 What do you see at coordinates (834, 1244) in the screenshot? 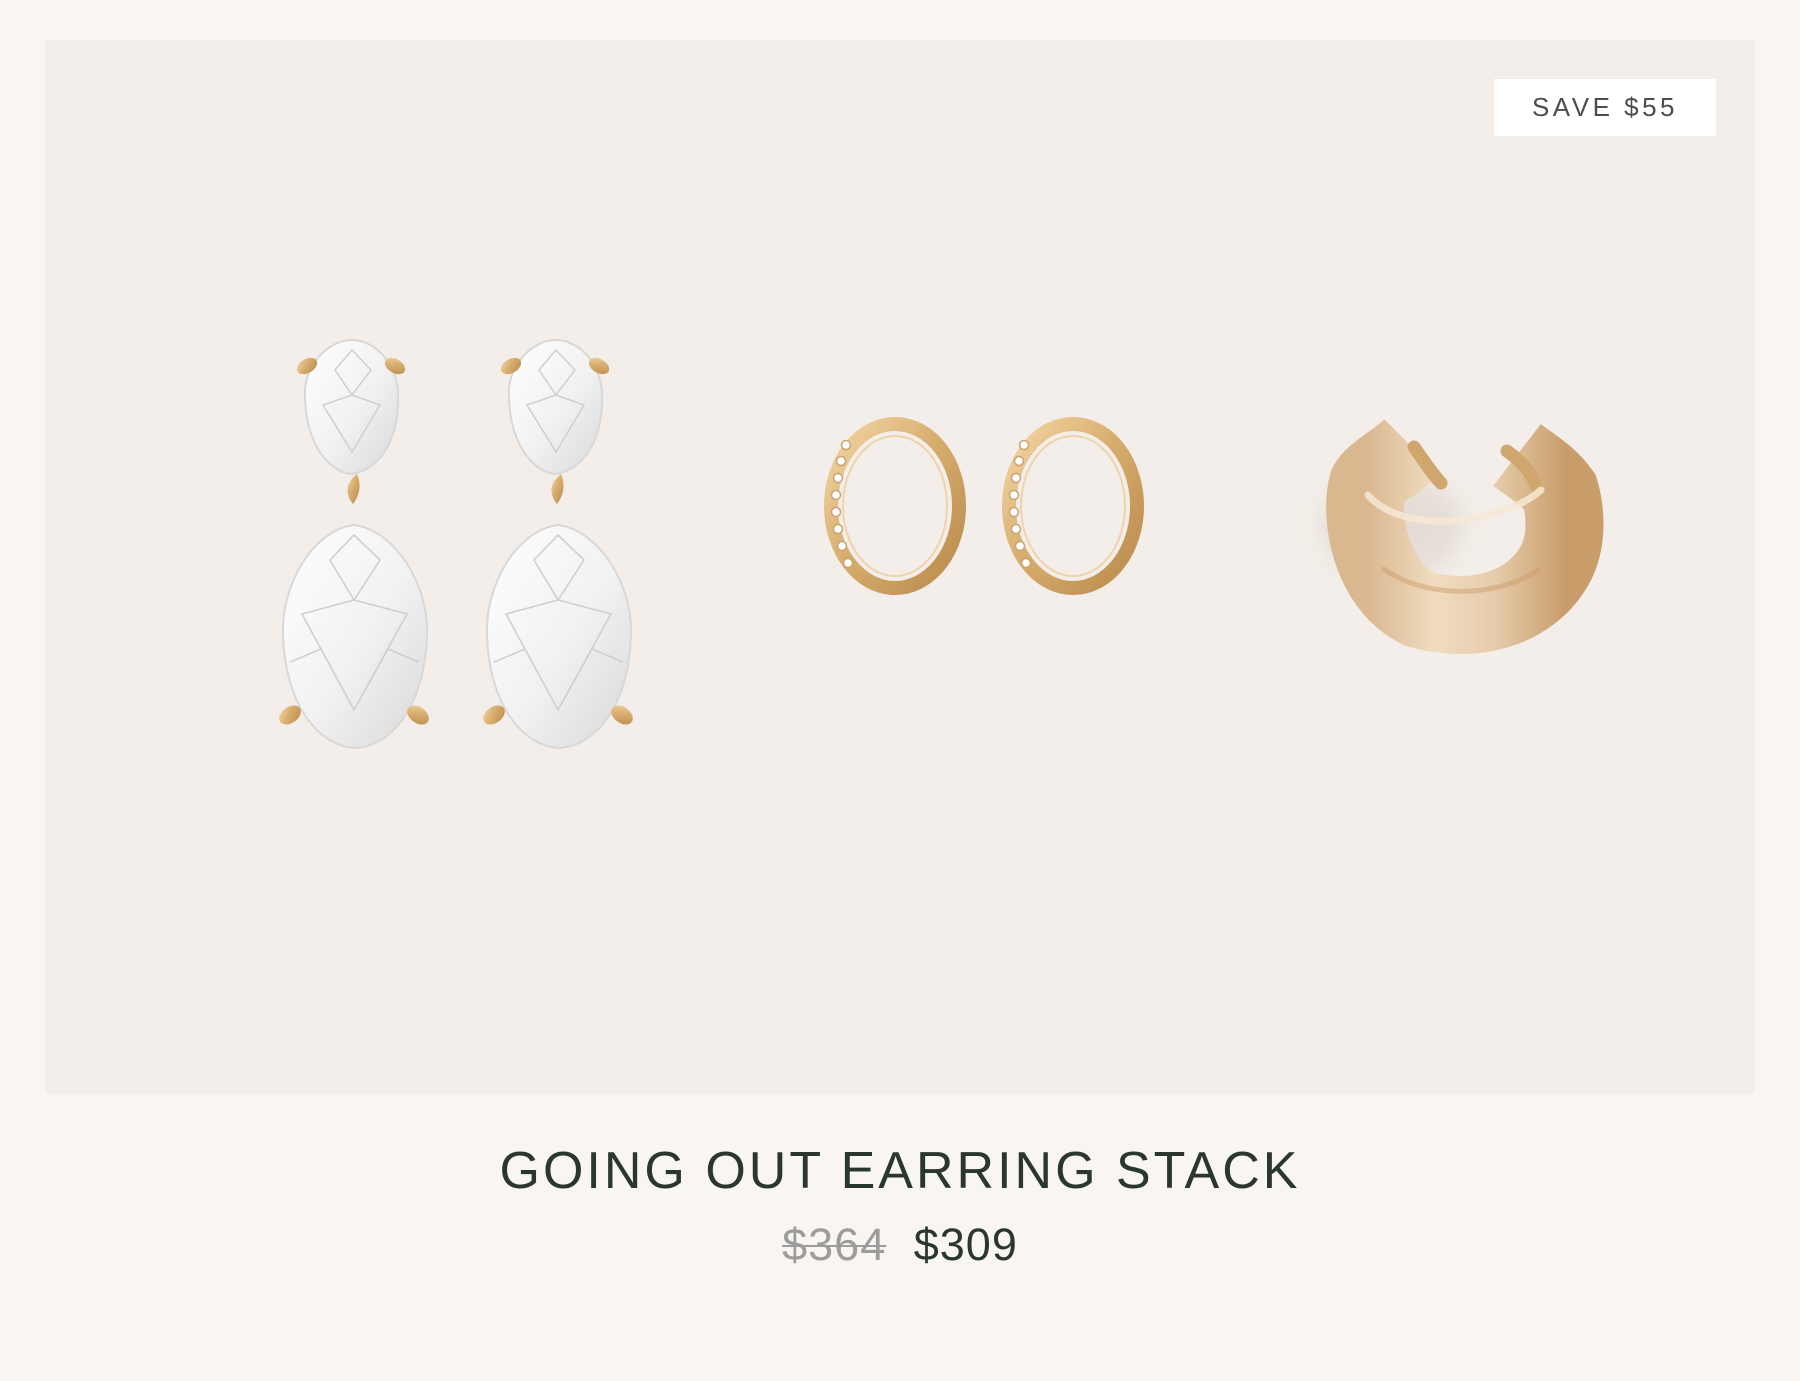
I see `original-price: $364` at bounding box center [834, 1244].